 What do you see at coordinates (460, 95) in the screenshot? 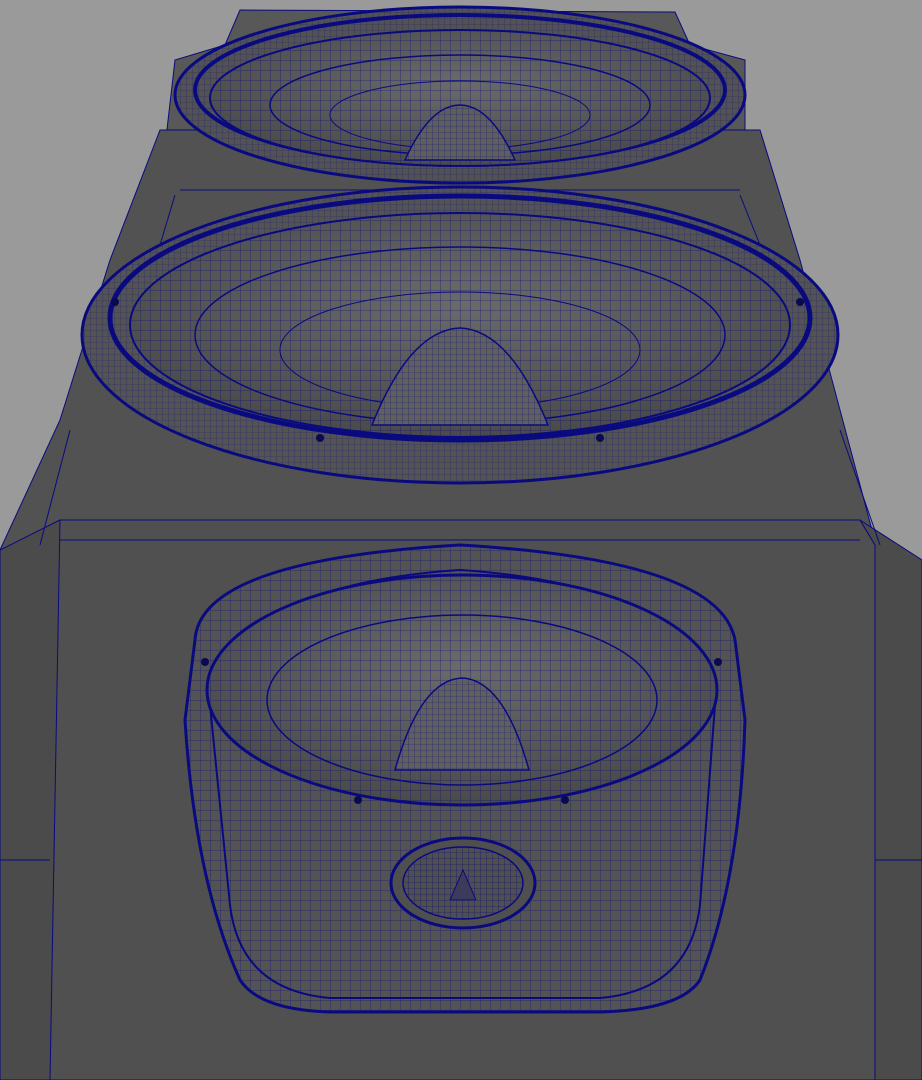
I see `upper-driver` at bounding box center [460, 95].